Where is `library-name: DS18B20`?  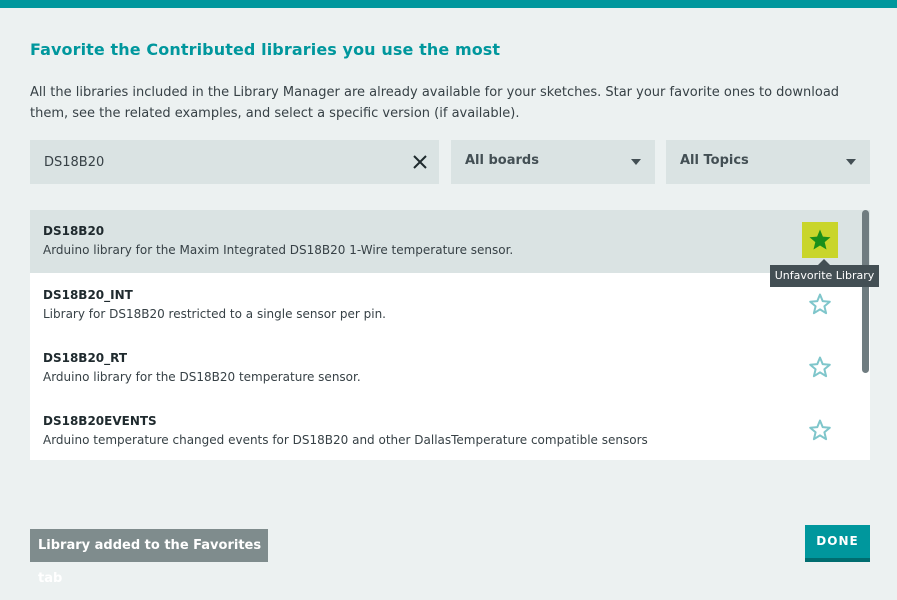 library-name: DS18B20 is located at coordinates (74, 231).